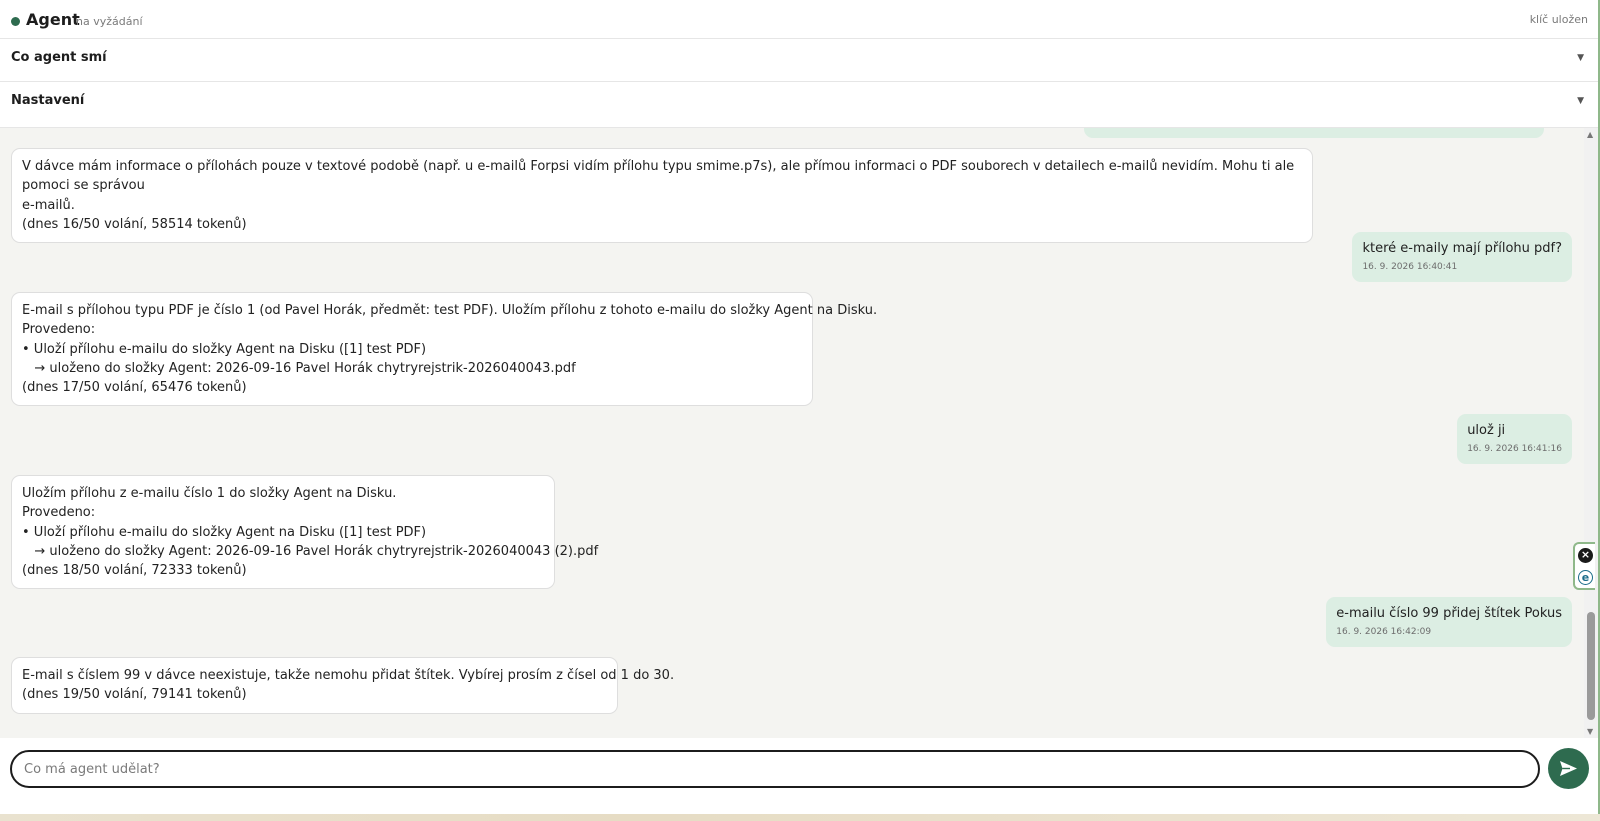  Describe the element at coordinates (799, 19) in the screenshot. I see `top-bar: Agent na vyžádání klíč uložen` at that location.